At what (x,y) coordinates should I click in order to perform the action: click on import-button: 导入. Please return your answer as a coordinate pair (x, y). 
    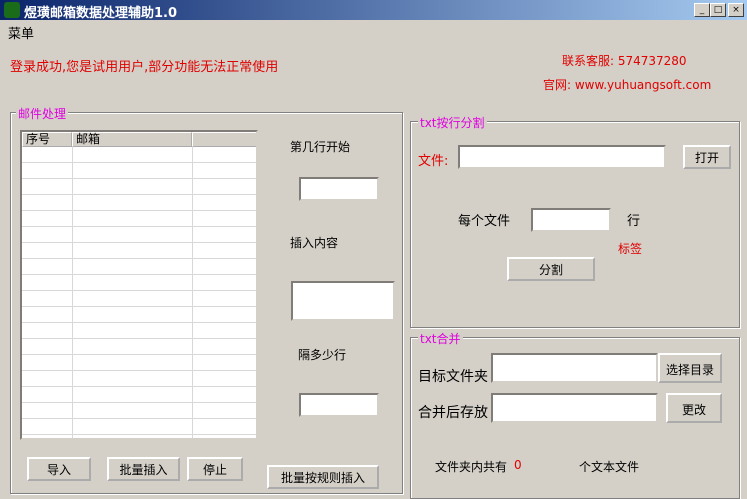
    Looking at the image, I should click on (59, 469).